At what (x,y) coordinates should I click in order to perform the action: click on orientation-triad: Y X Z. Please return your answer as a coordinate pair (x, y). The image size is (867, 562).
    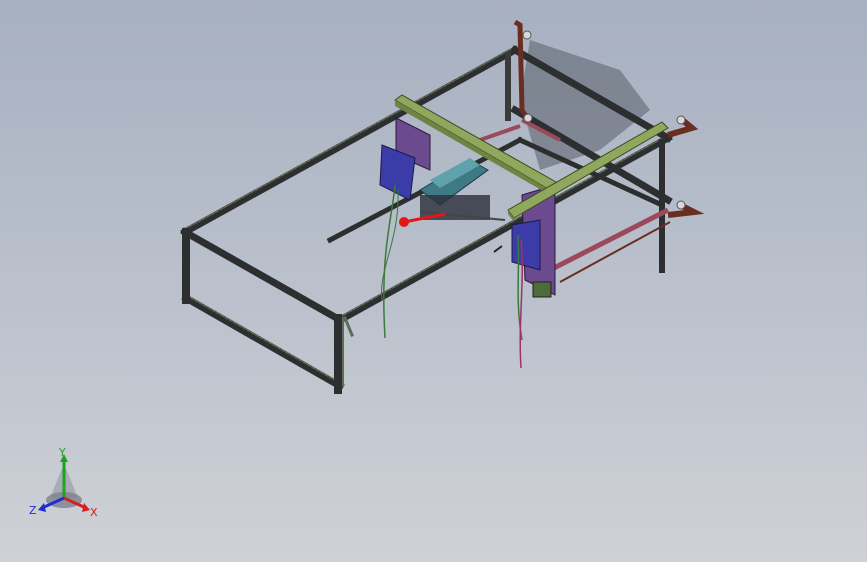
    Looking at the image, I should click on (64, 486).